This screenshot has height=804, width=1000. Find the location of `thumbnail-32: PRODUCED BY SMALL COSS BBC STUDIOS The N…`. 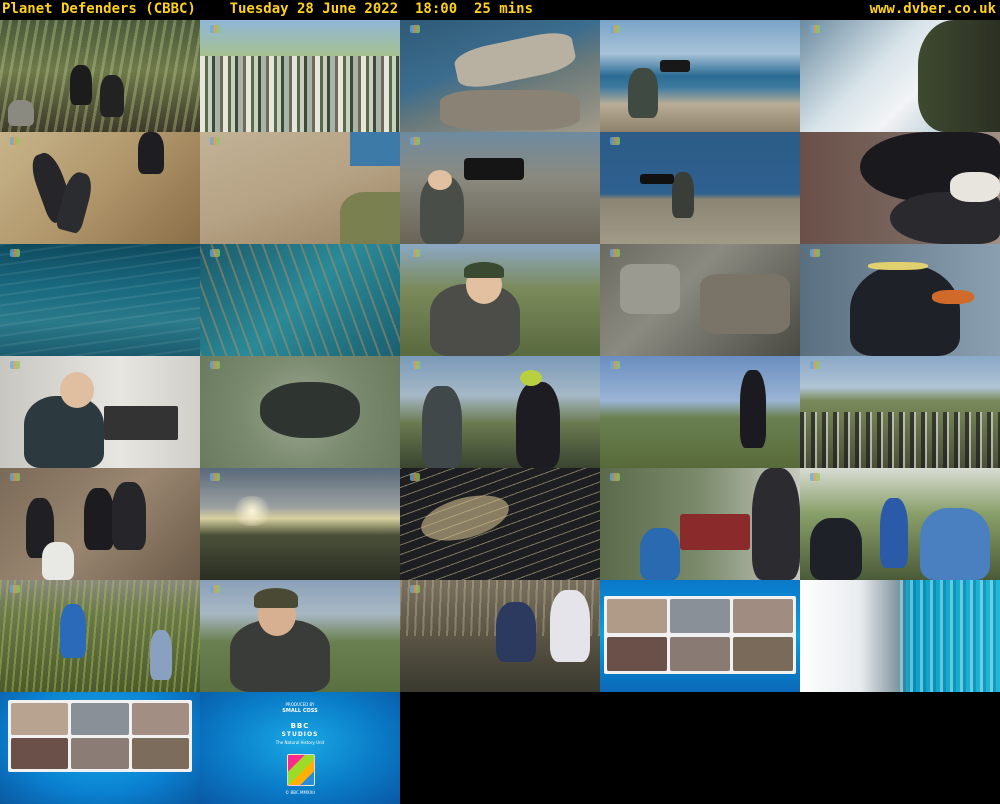

thumbnail-32: PRODUCED BY SMALL COSS BBC STUDIOS The N… is located at coordinates (300, 748).